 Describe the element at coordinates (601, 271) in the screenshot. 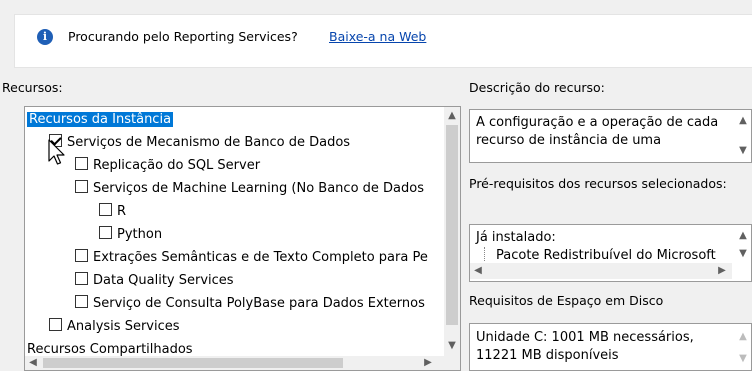

I see `prereq-horizontal-scrollbar: ◀ ▶` at that location.